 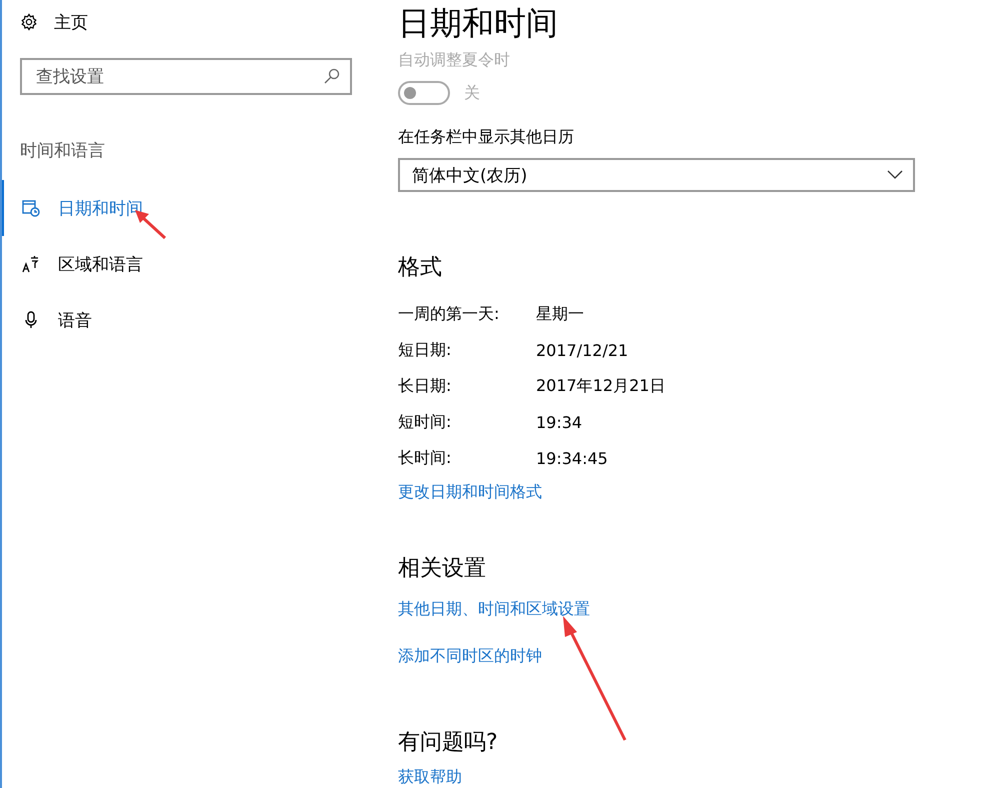 I want to click on calendar-label: 在任务栏中显示其他日历, so click(x=486, y=137).